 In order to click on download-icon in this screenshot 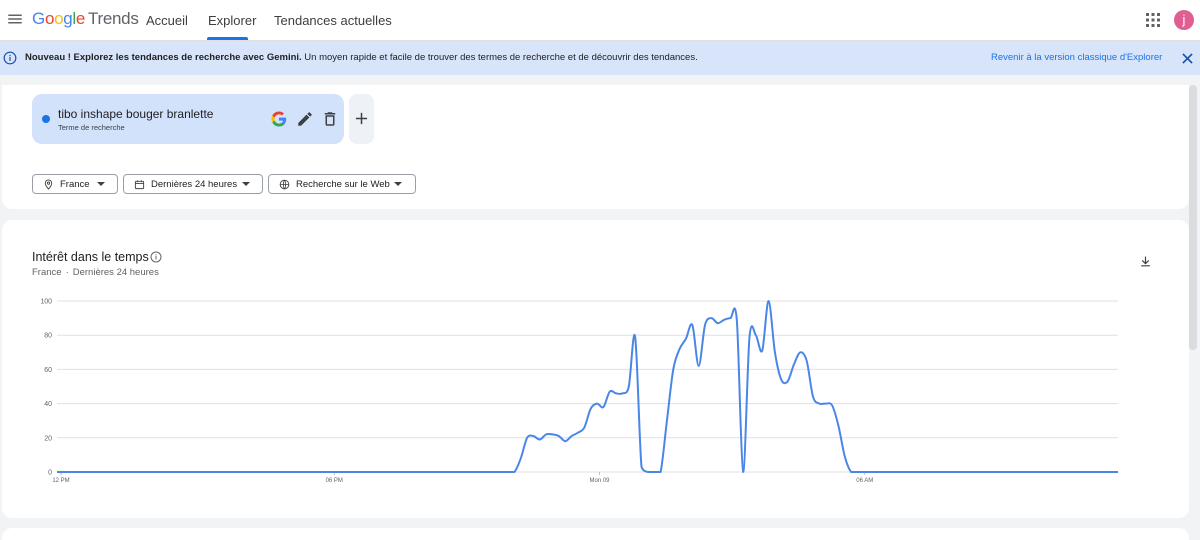, I will do `click(1145, 261)`.